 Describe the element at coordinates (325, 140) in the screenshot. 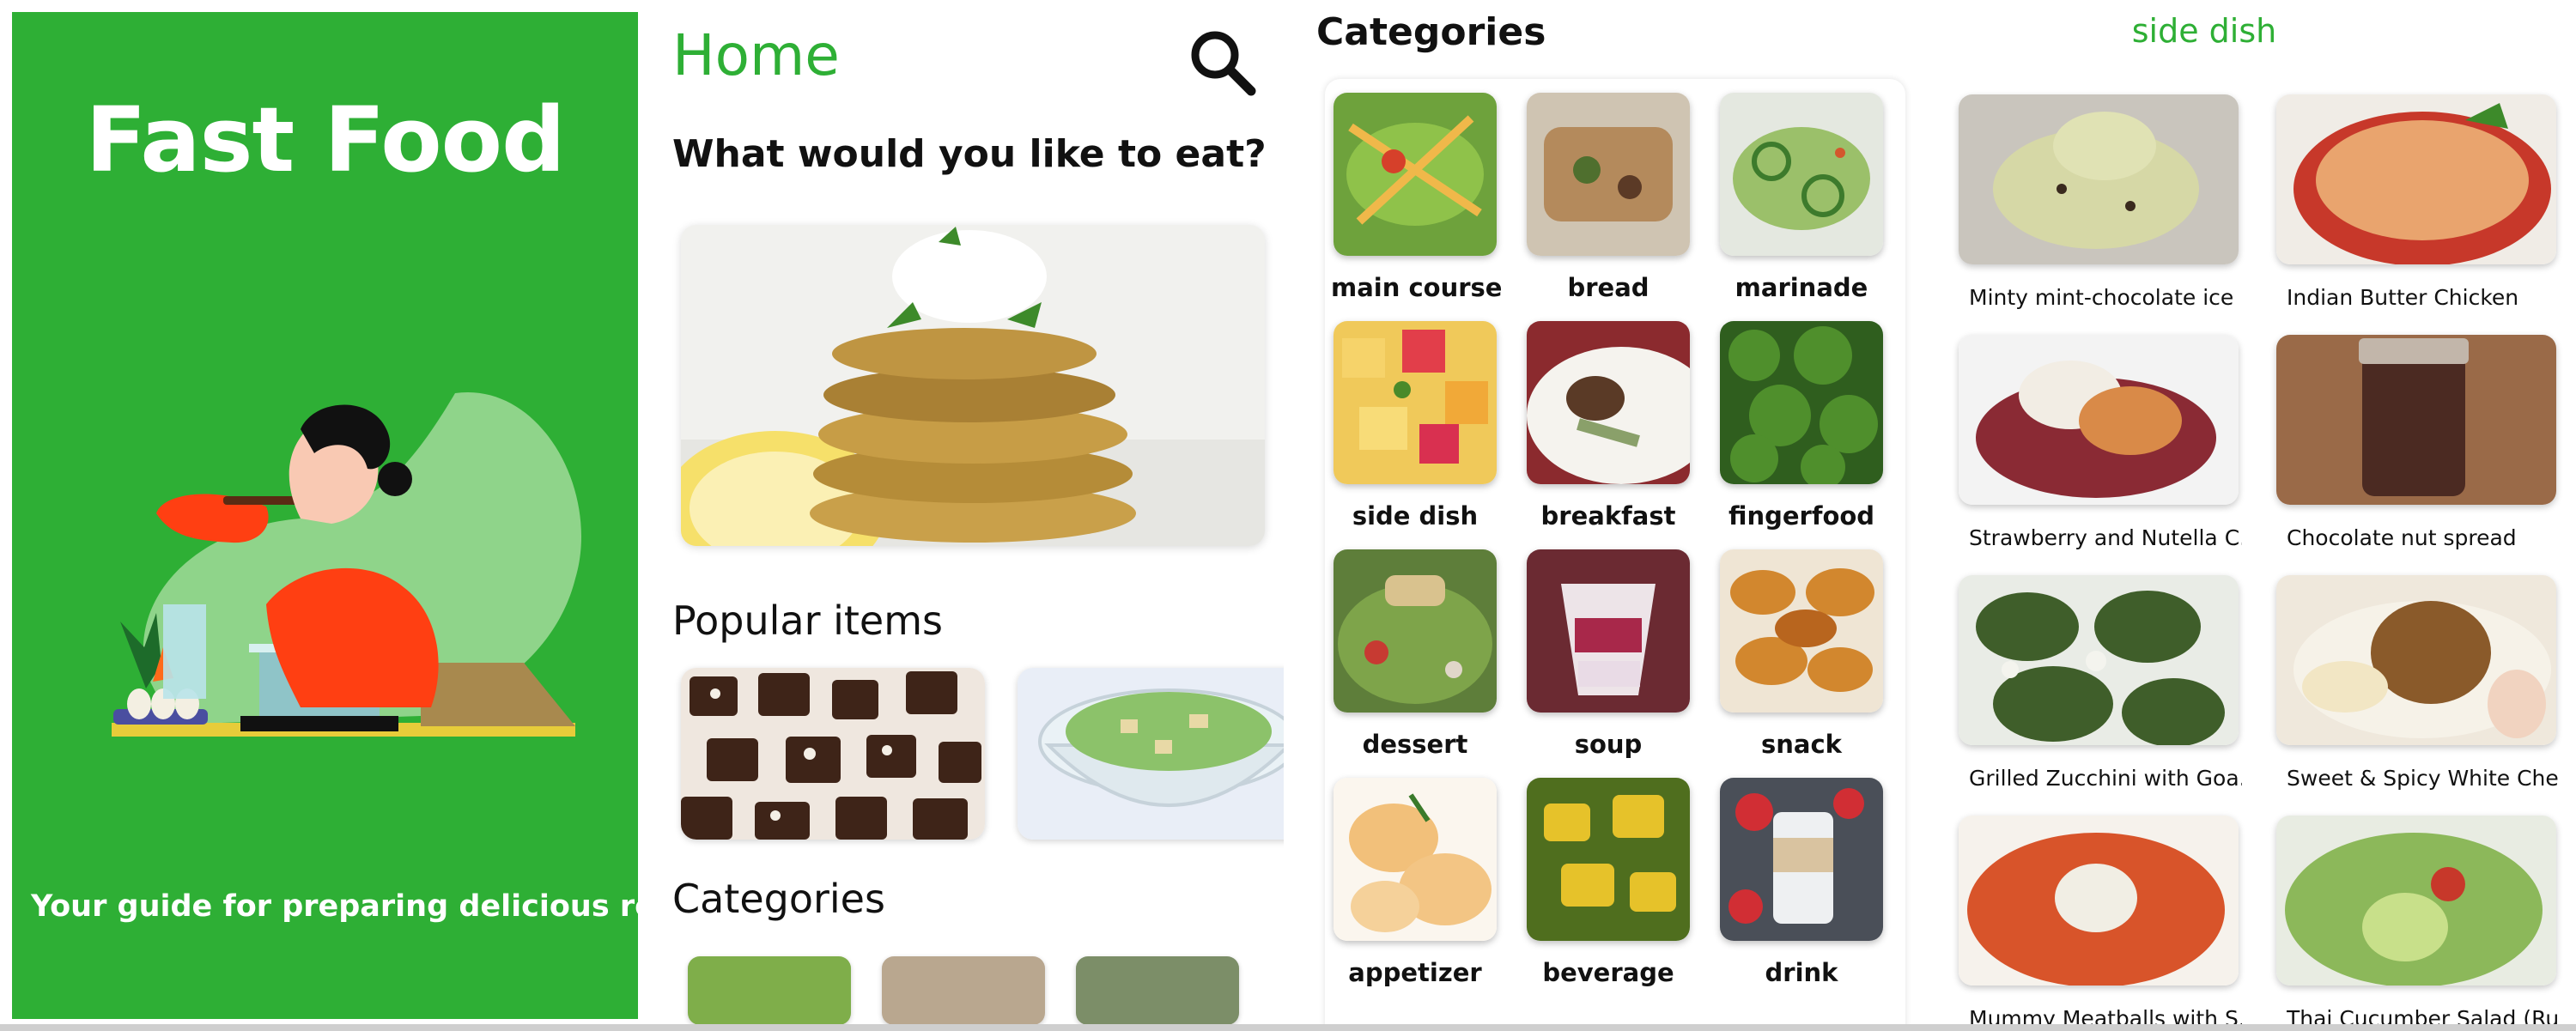

I see `app-title: Fast Food` at that location.